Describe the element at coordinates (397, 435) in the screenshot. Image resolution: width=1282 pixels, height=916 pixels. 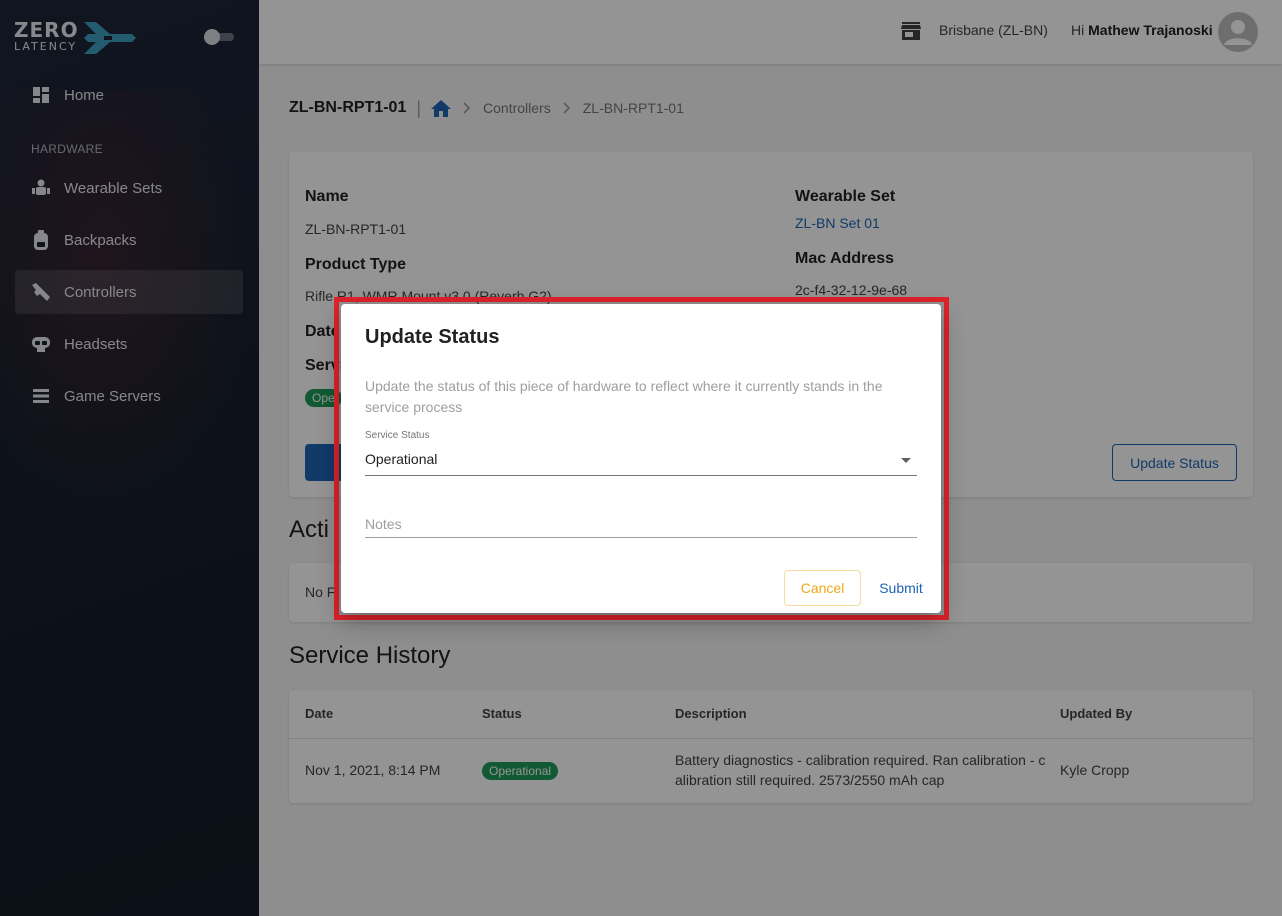
I see `service-status-label: Service Status` at that location.